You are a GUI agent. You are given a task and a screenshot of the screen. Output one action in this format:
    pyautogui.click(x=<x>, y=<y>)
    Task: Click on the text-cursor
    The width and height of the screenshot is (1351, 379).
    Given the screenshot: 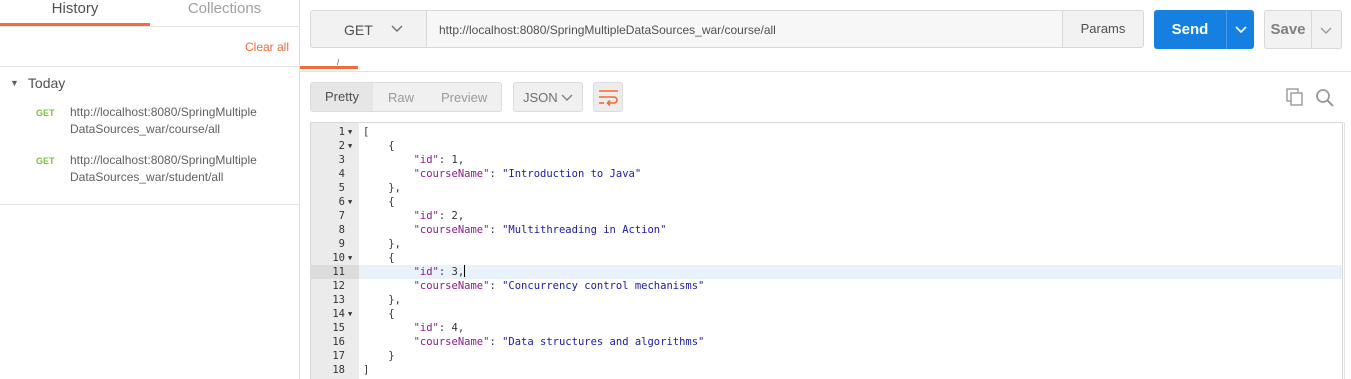 What is the action you would take?
    pyautogui.click(x=465, y=271)
    